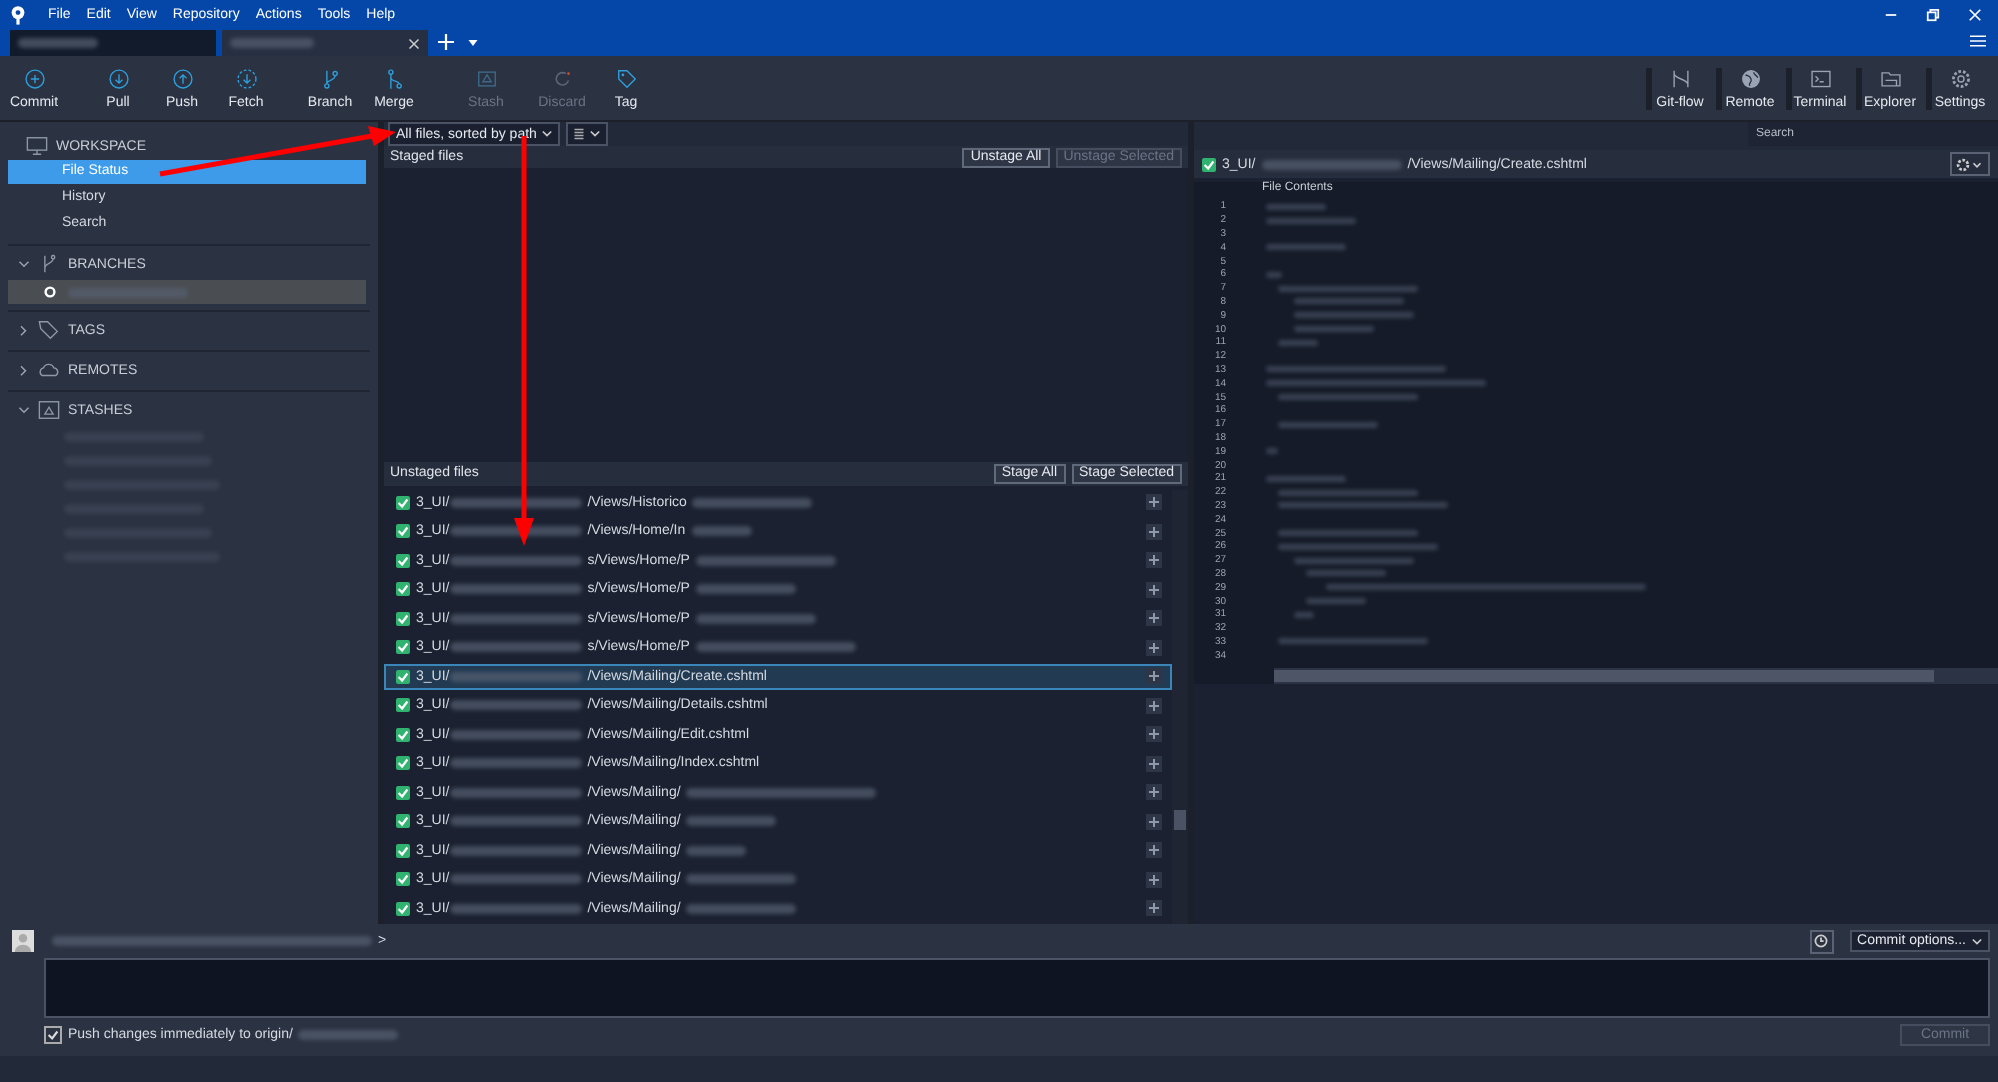 The image size is (1998, 1082). Describe the element at coordinates (1890, 78) in the screenshot. I see `folder-icon` at that location.